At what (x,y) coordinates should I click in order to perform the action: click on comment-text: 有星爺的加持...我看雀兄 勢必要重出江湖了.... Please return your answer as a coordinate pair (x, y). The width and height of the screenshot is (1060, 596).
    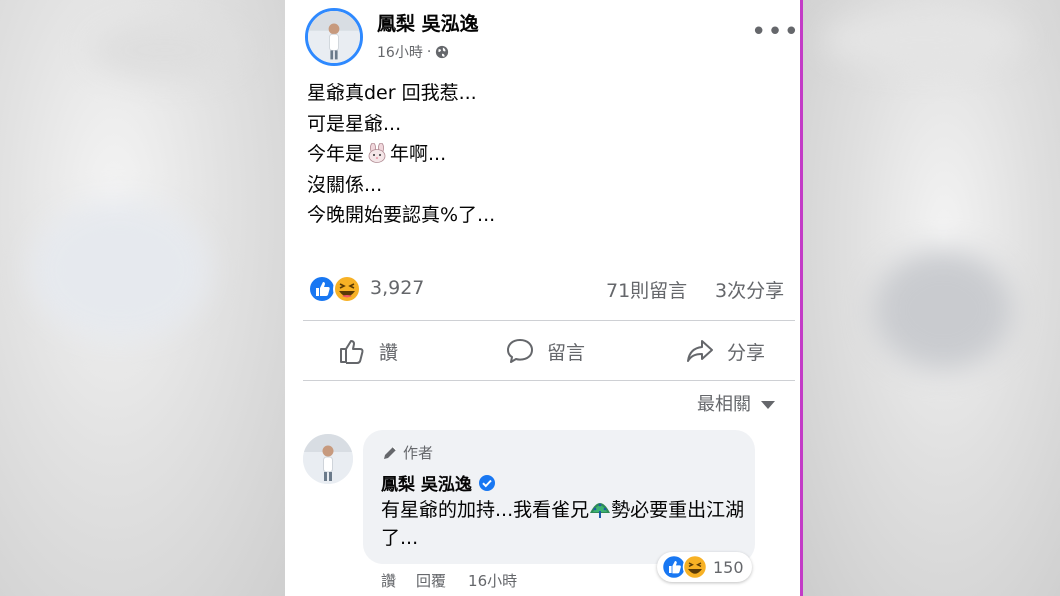
    Looking at the image, I should click on (566, 524).